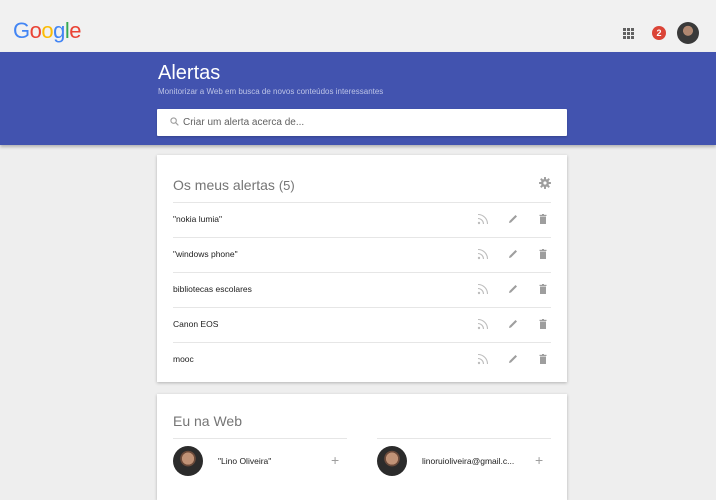  What do you see at coordinates (21, 30) in the screenshot?
I see `logo-letter: G` at bounding box center [21, 30].